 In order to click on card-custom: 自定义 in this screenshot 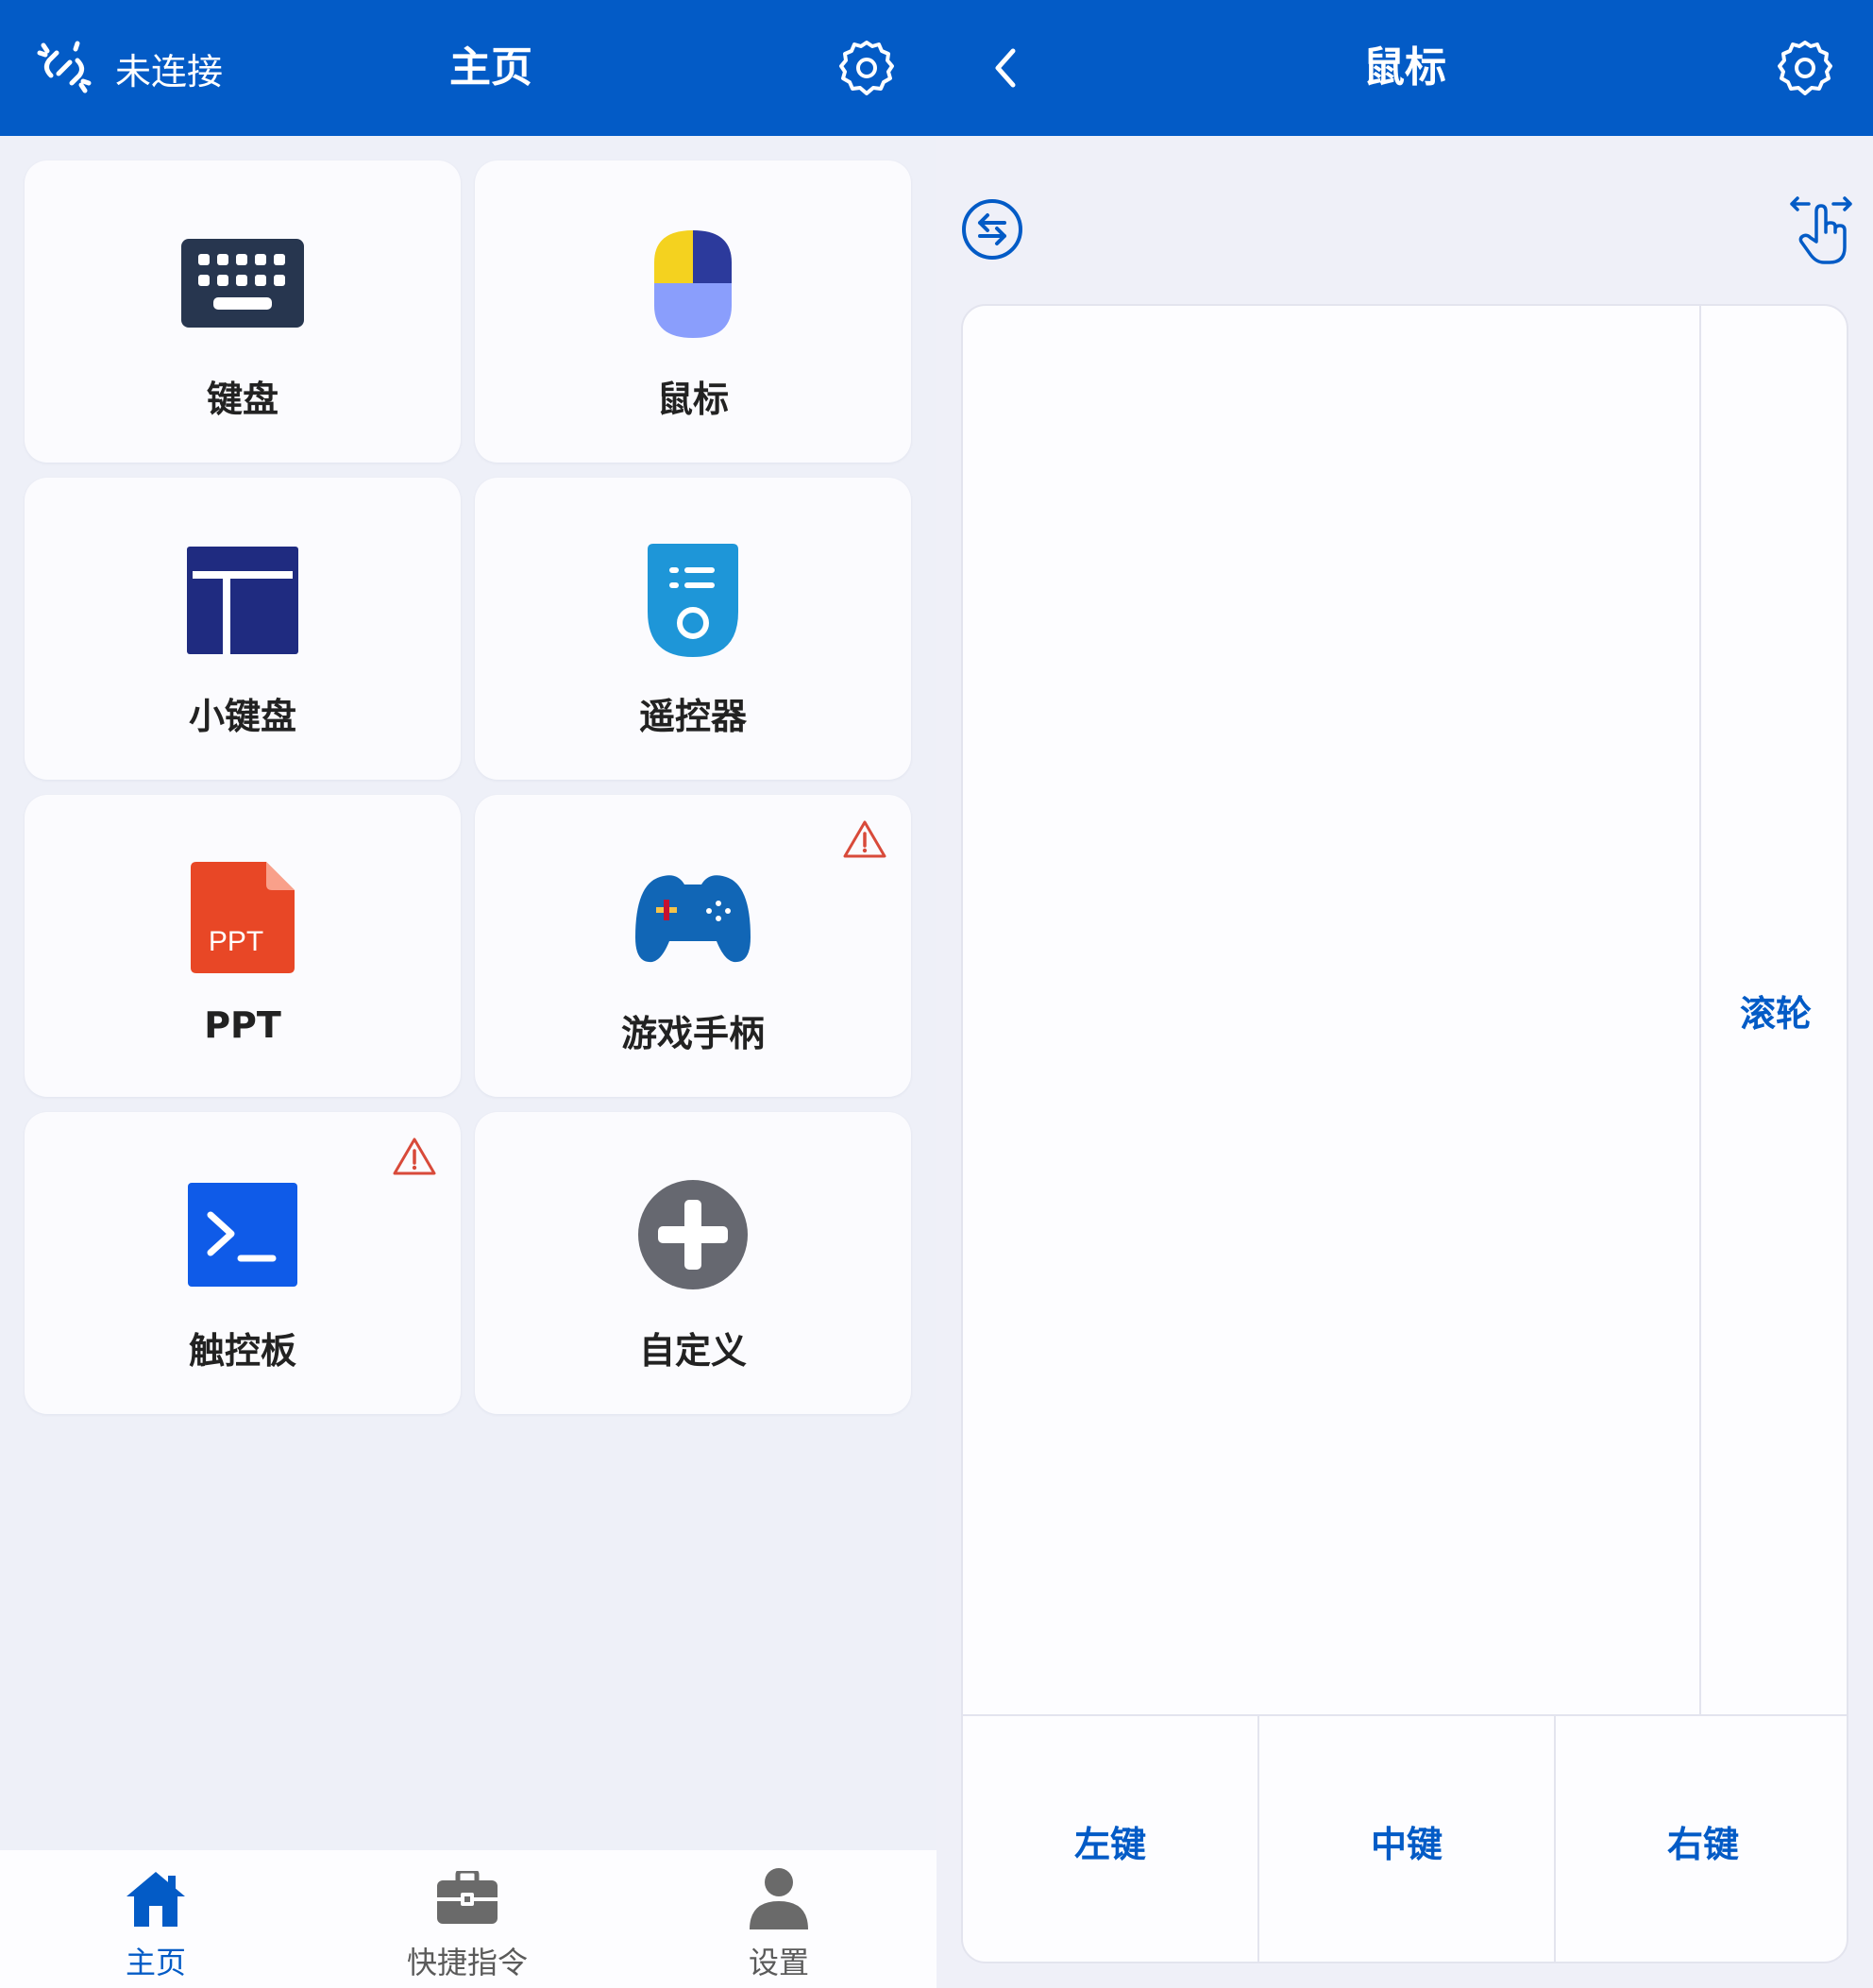, I will do `click(693, 1263)`.